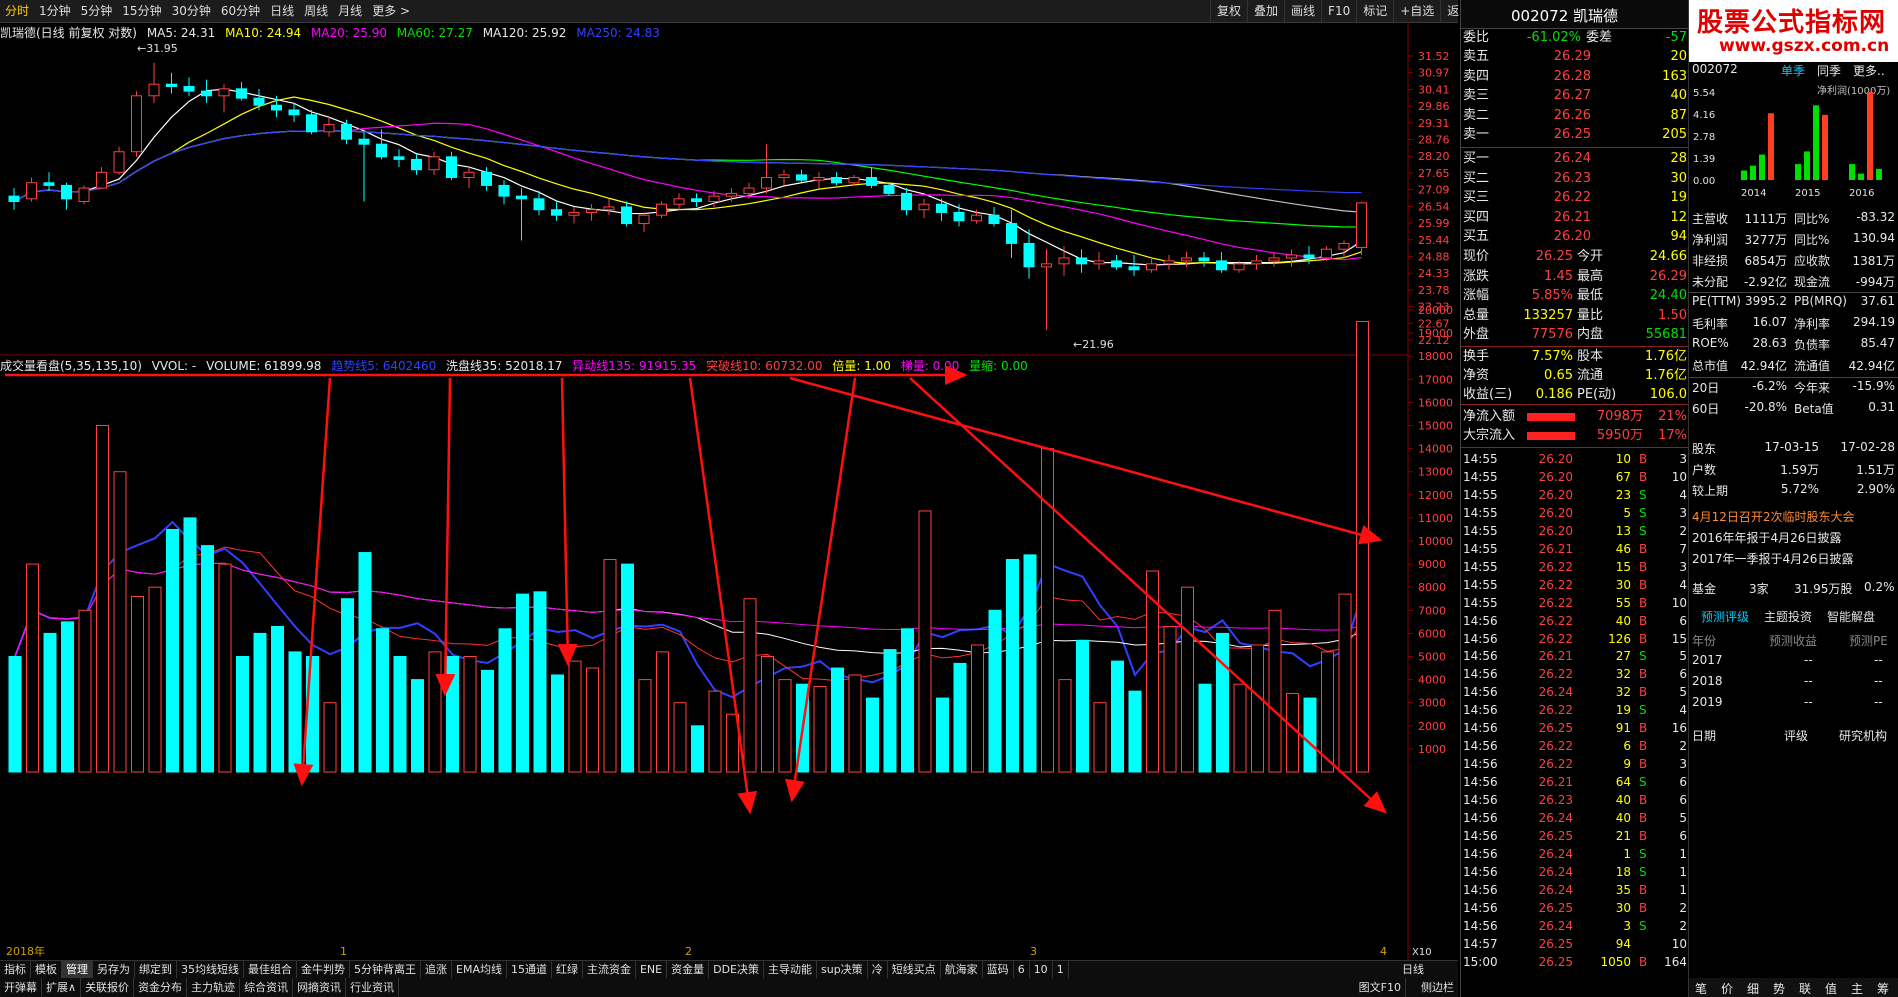 The height and width of the screenshot is (997, 1898). Describe the element at coordinates (1338, 11) in the screenshot. I see `f10-button: F10` at that location.